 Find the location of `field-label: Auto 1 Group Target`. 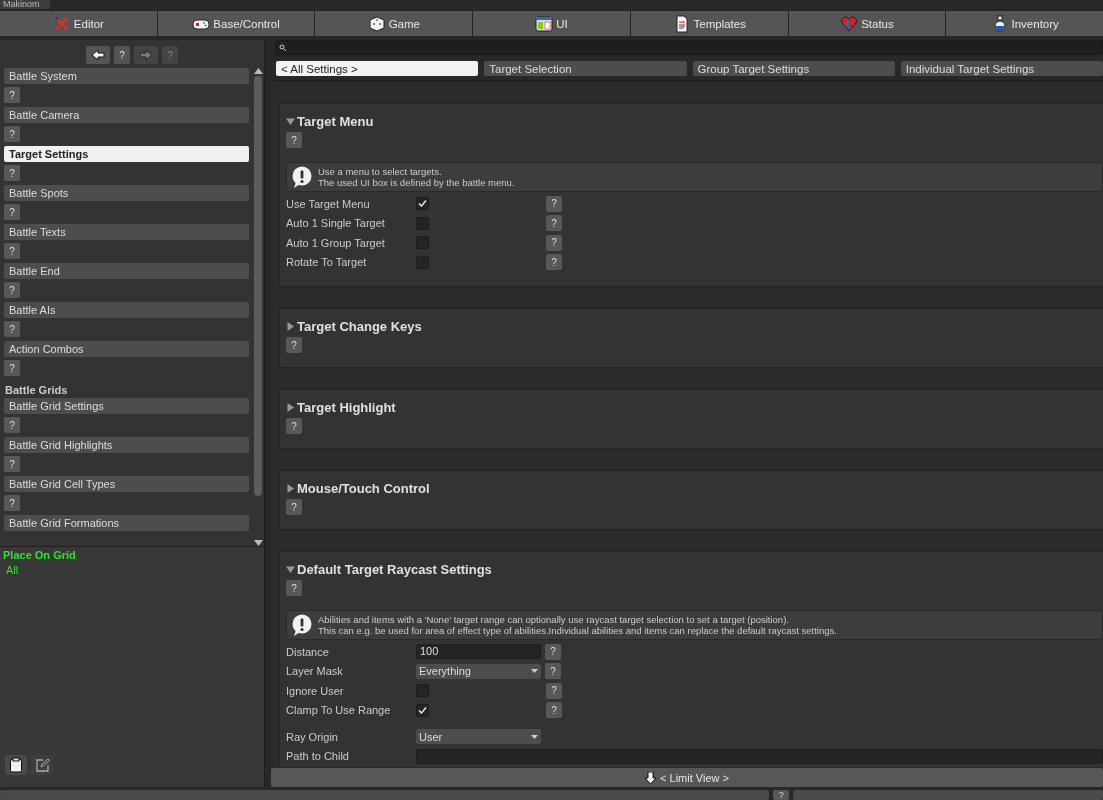

field-label: Auto 1 Group Target is located at coordinates (336, 242).